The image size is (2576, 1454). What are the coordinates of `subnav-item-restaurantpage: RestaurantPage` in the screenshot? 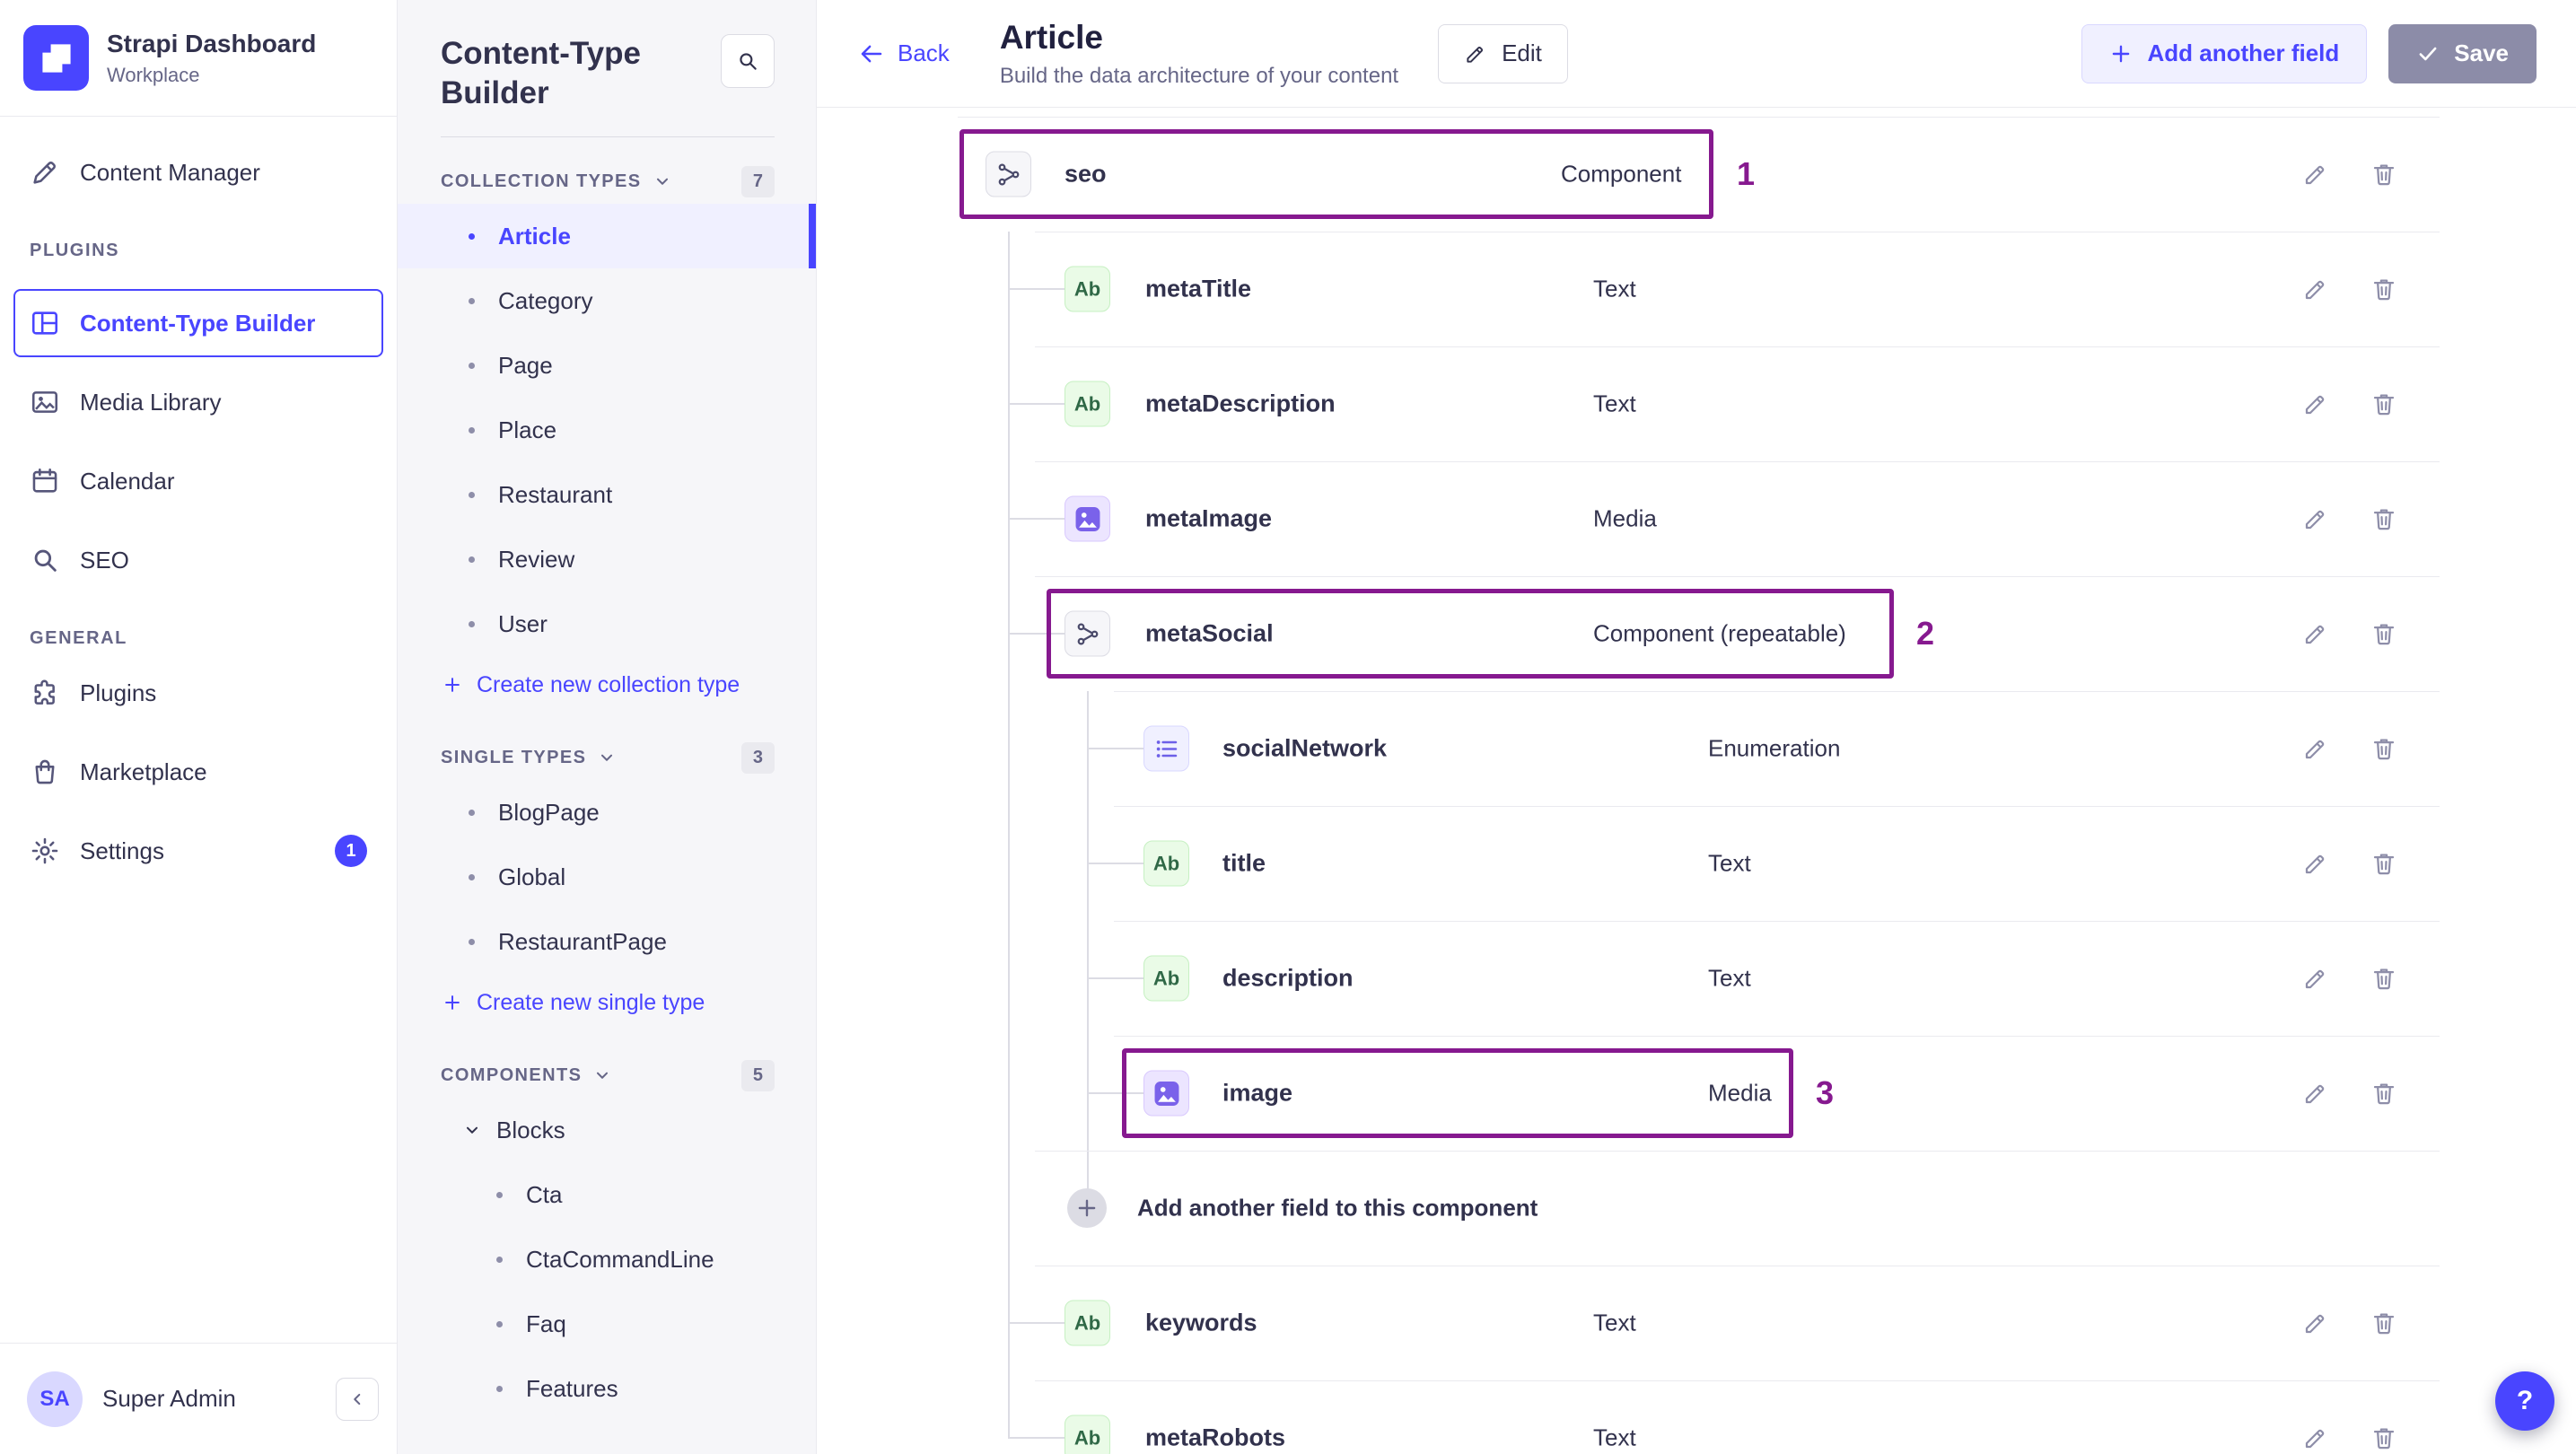 It's located at (607, 941).